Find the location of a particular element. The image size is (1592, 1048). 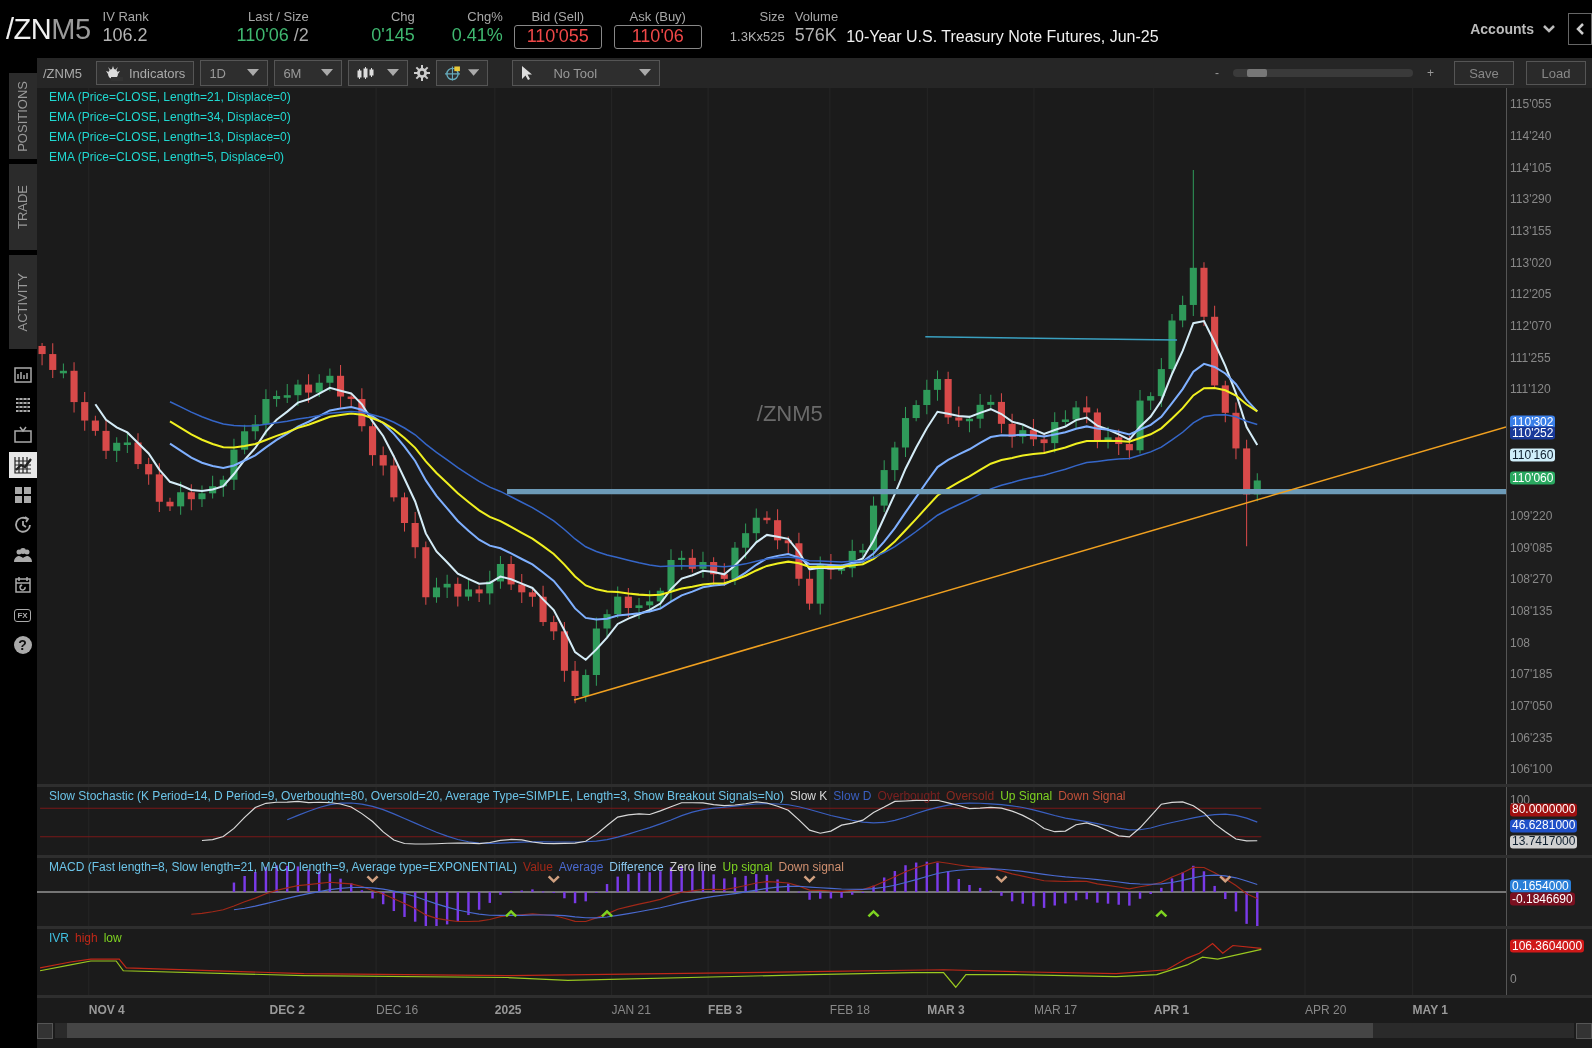

study-label: EMA (Price=CLOSE, Length=13, Displace=0) is located at coordinates (170, 137).